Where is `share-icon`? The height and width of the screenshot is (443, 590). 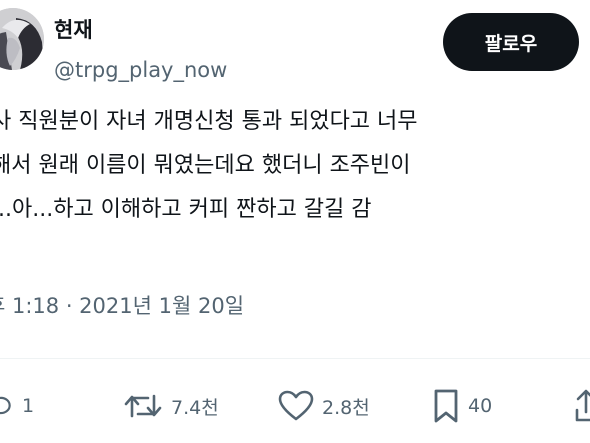 share-icon is located at coordinates (582, 406).